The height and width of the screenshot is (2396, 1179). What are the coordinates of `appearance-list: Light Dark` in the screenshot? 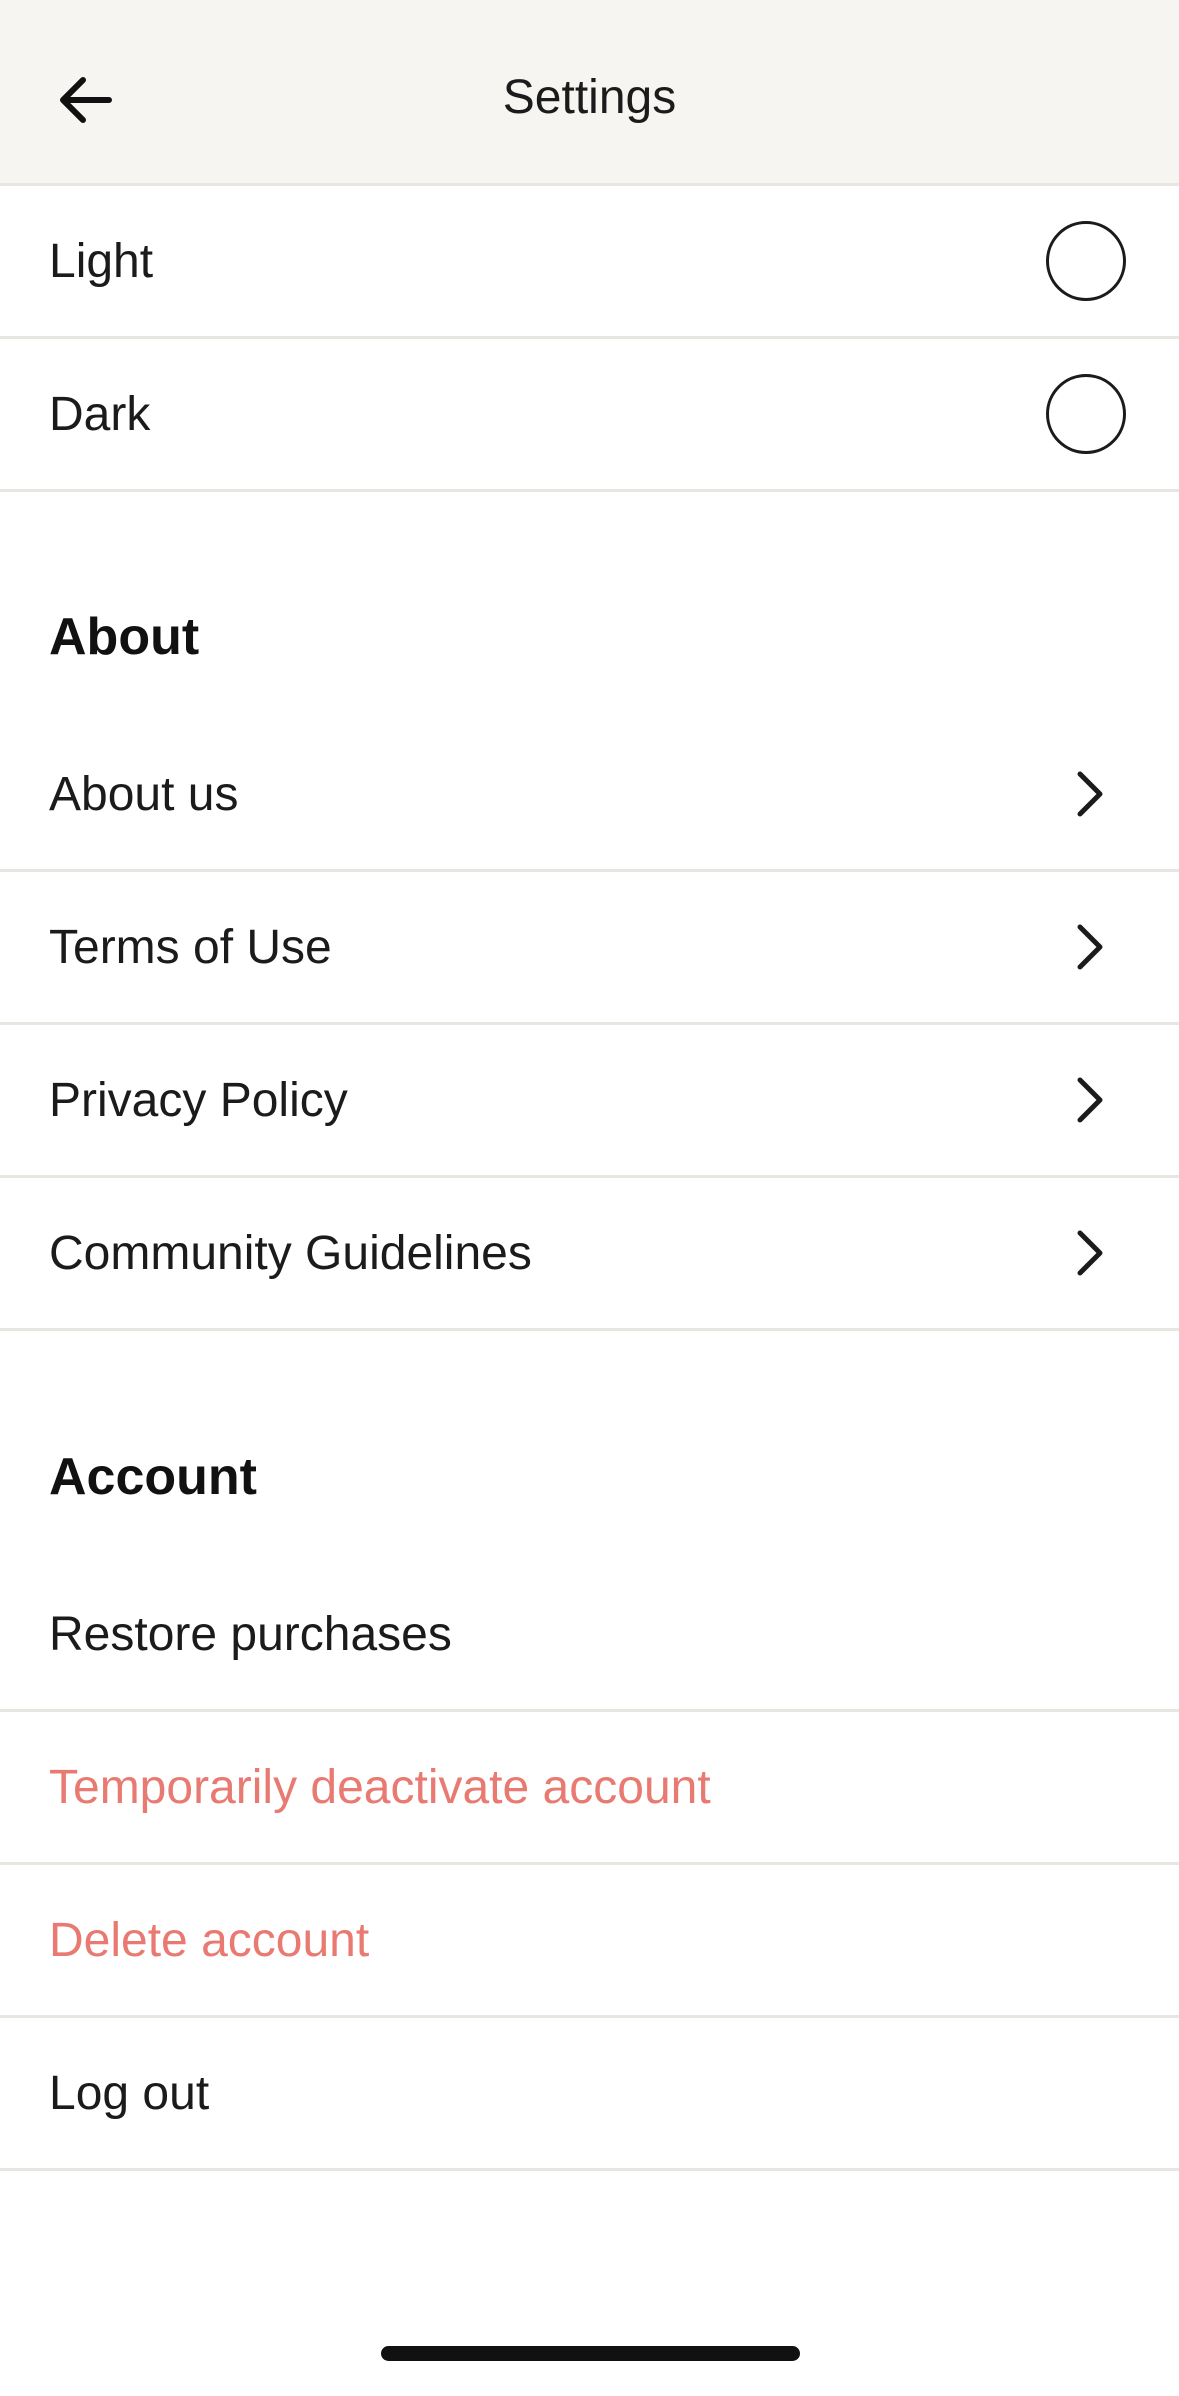 It's located at (589, 339).